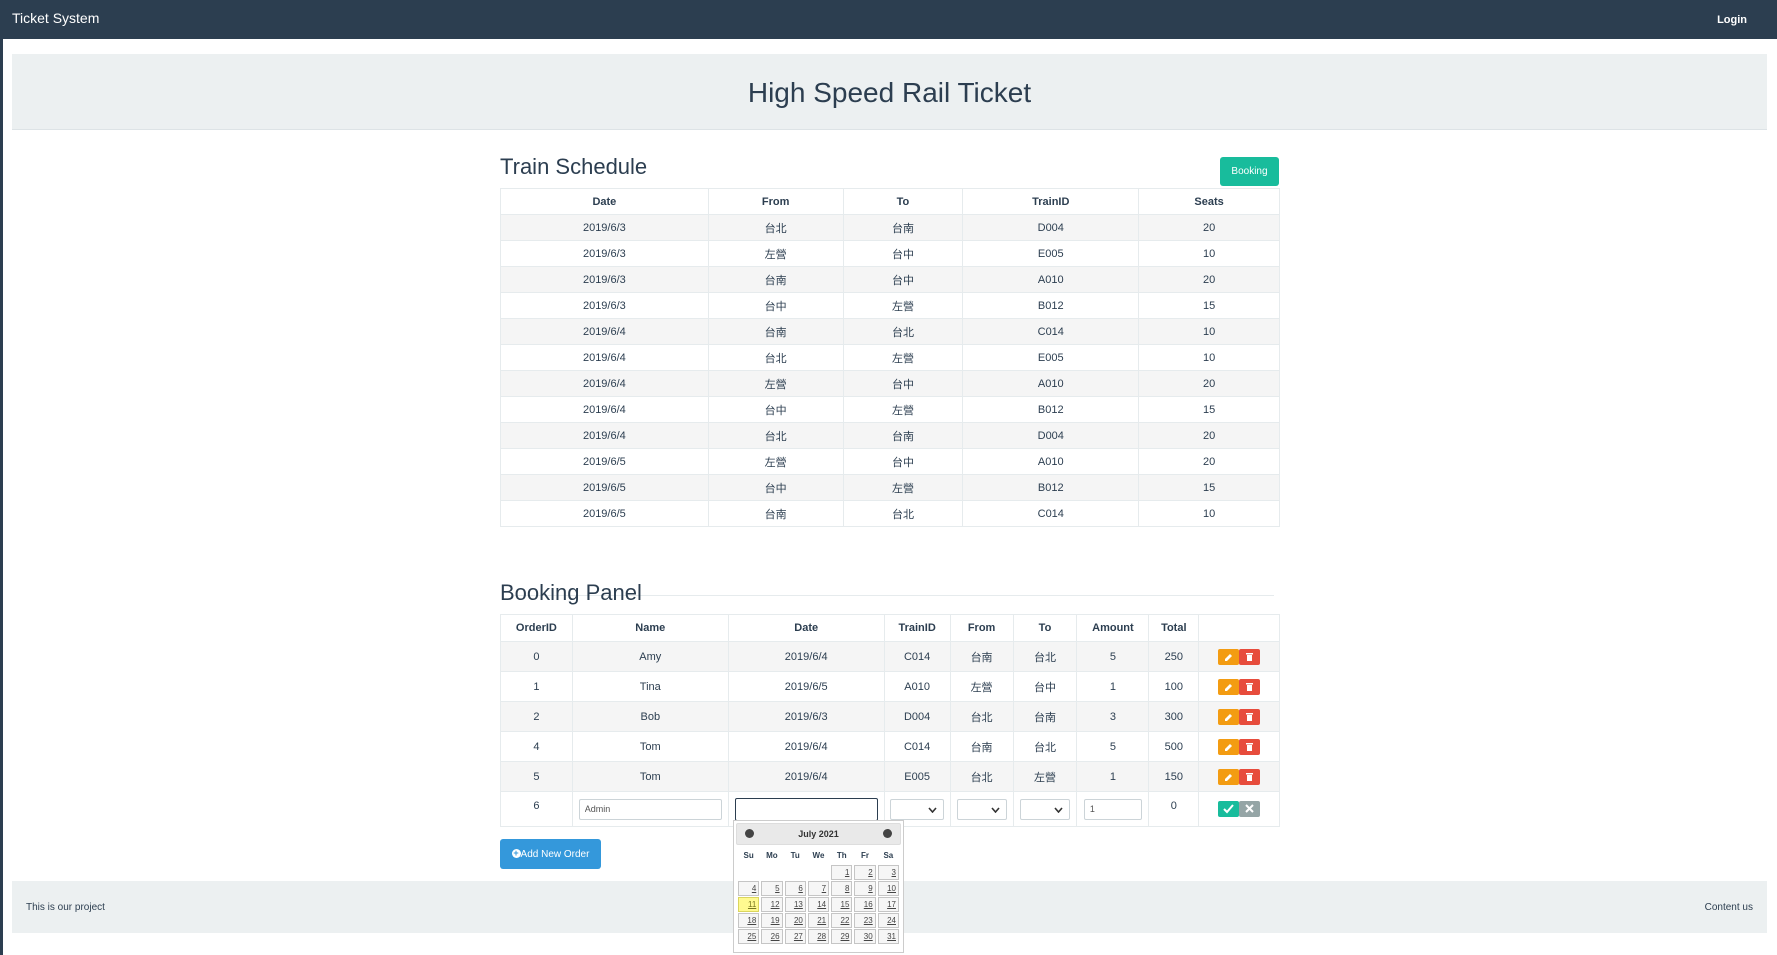  What do you see at coordinates (888, 904) in the screenshot?
I see `calendar-day: 17` at bounding box center [888, 904].